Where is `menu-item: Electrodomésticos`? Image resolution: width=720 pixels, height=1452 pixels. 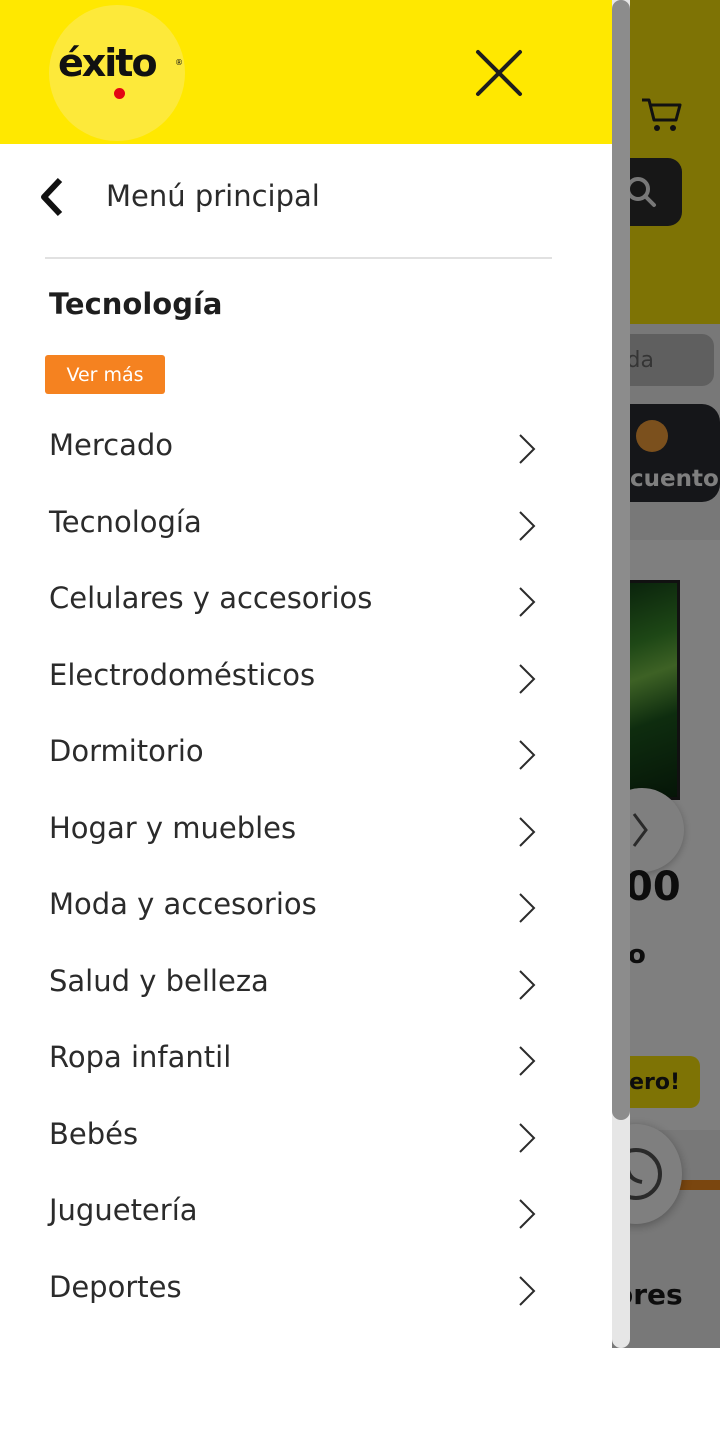 menu-item: Electrodomésticos is located at coordinates (306, 678).